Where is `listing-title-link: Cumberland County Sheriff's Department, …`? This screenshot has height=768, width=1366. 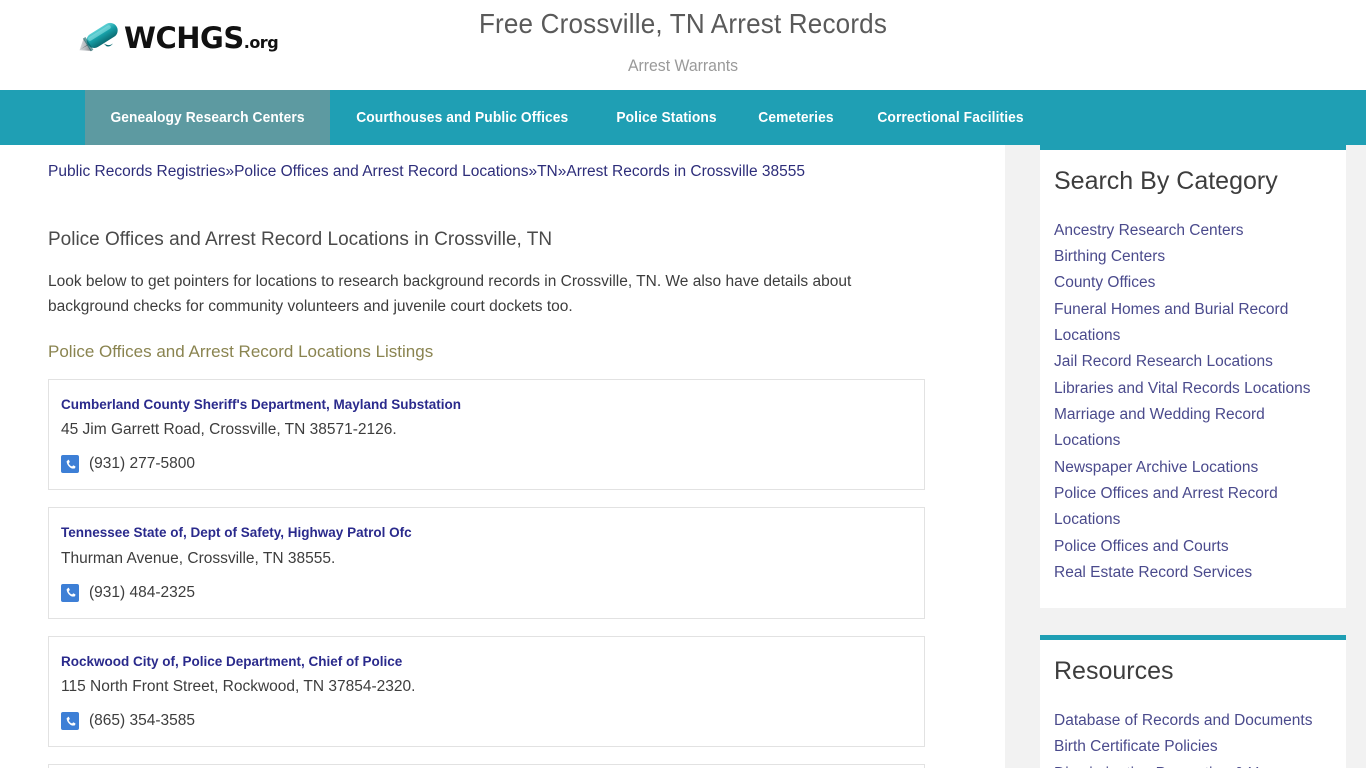
listing-title-link: Cumberland County Sheriff's Department, … is located at coordinates (492, 405).